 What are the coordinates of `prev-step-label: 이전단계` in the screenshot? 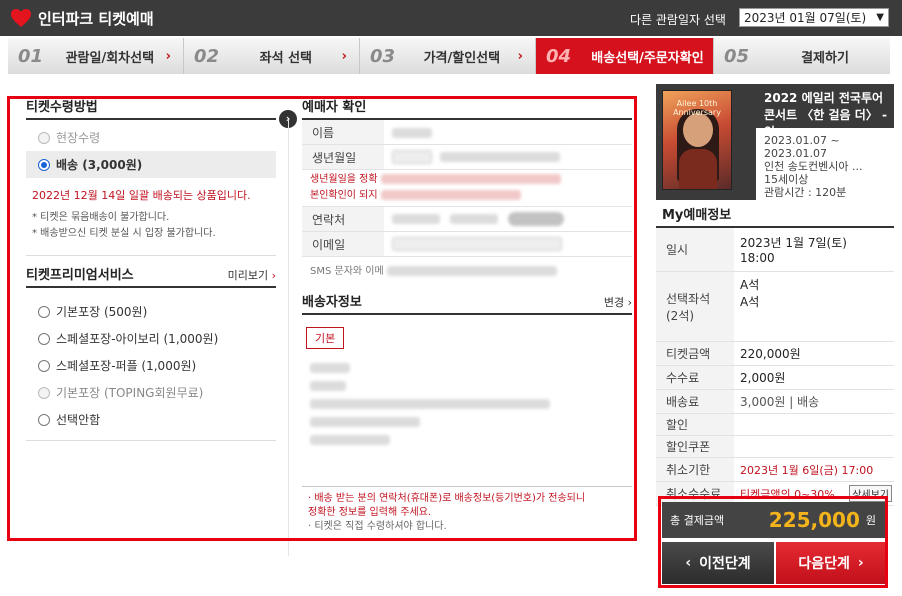 It's located at (725, 564).